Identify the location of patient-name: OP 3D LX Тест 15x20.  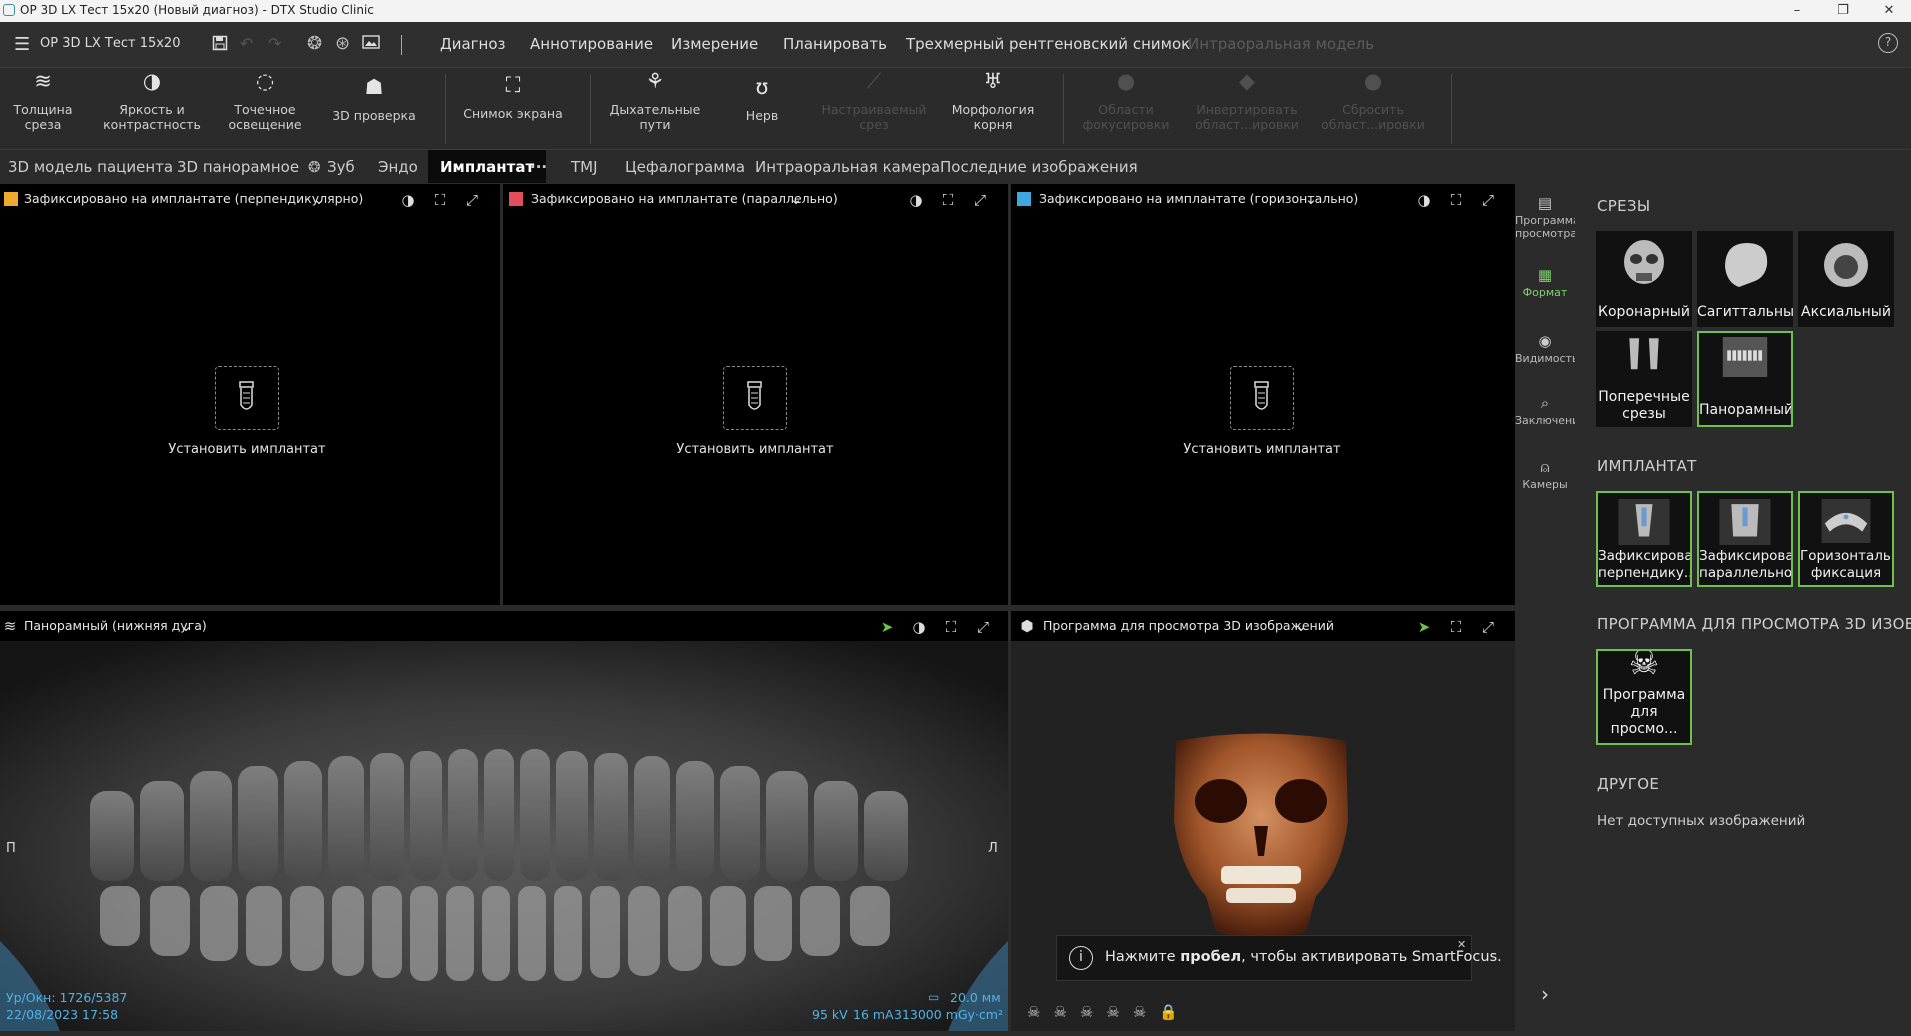
(110, 43).